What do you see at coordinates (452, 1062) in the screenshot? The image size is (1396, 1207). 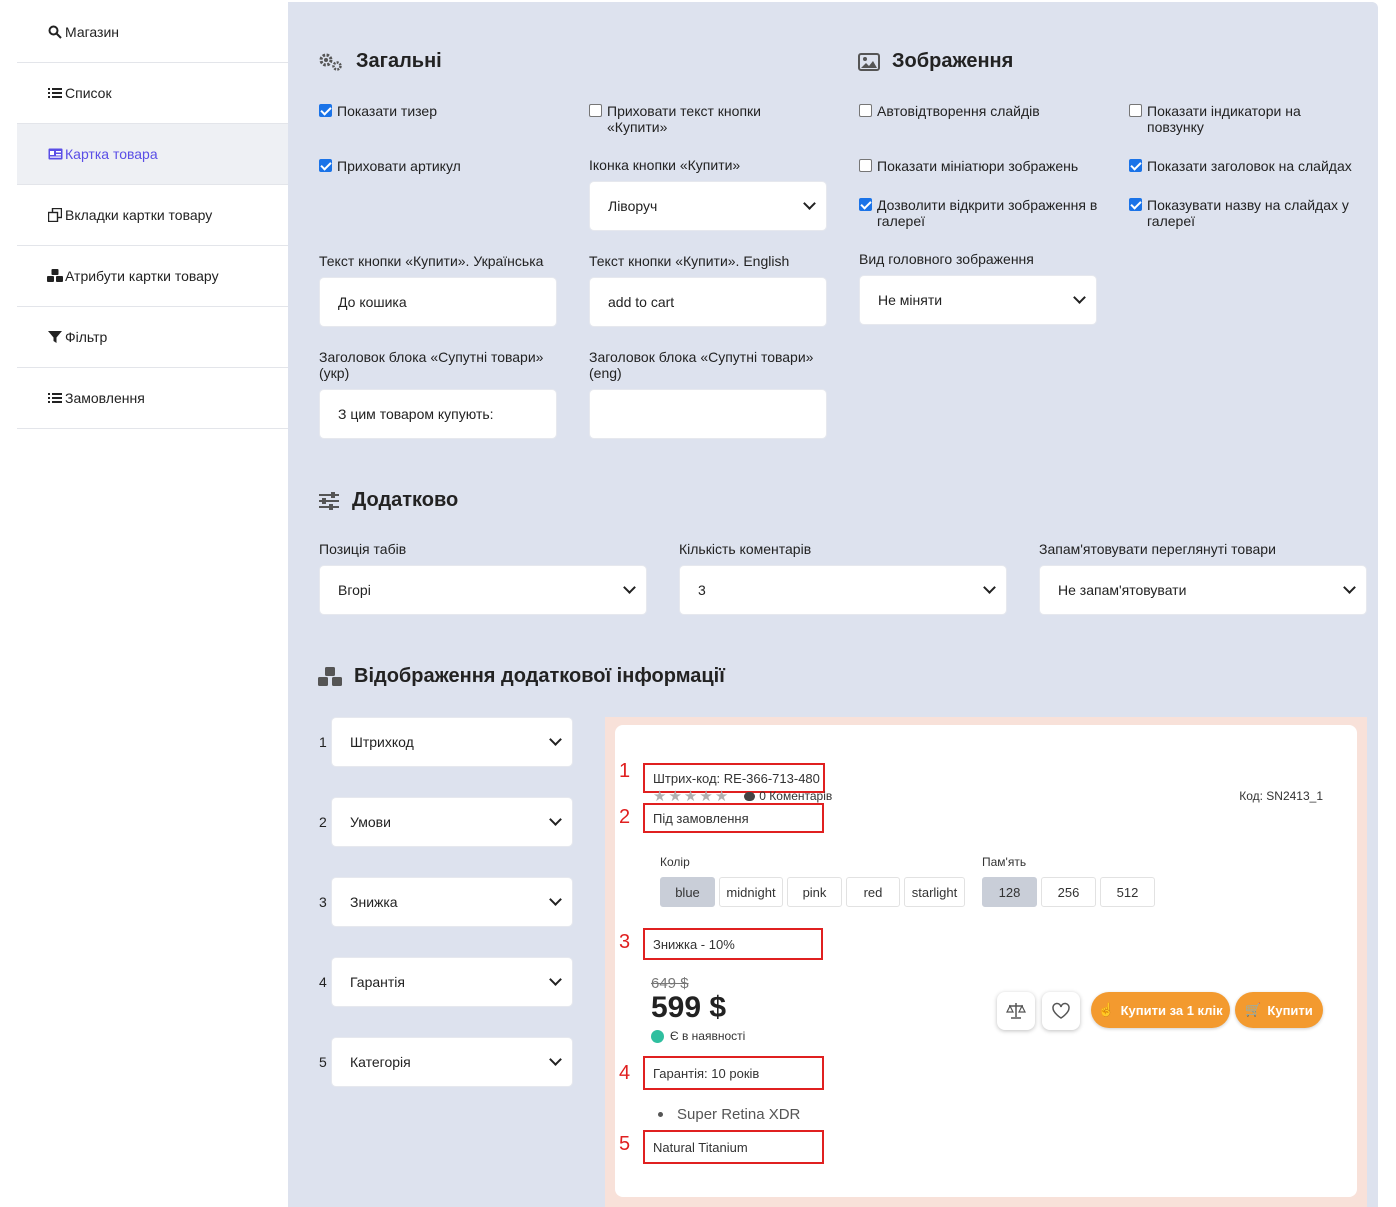 I see `info-row-select-5: Категорія` at bounding box center [452, 1062].